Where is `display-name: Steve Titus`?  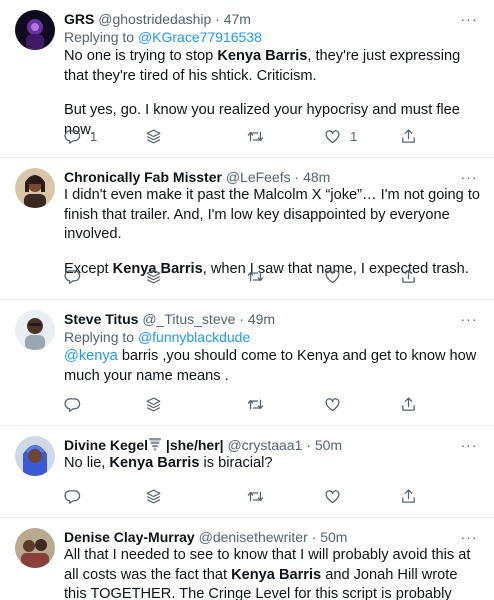 display-name: Steve Titus is located at coordinates (101, 319).